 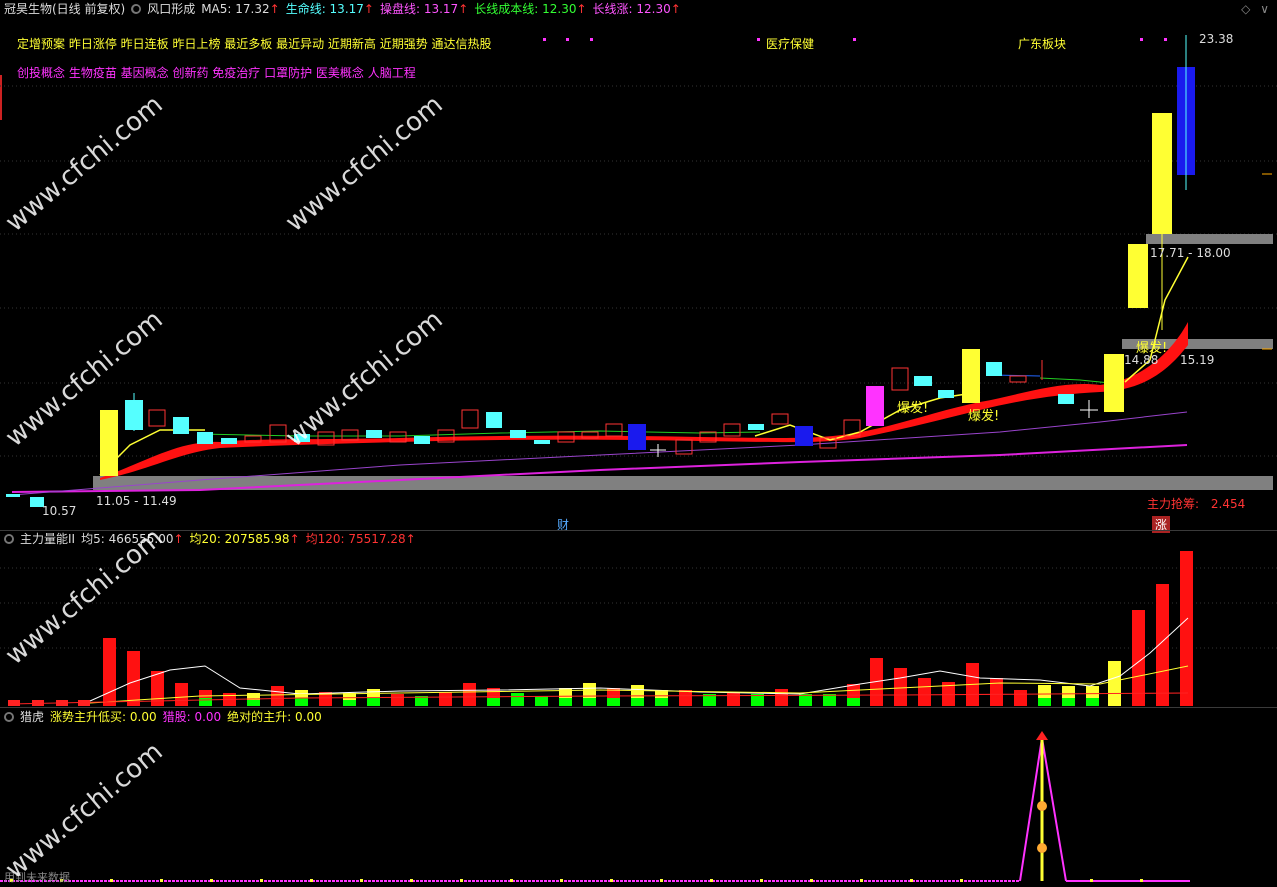 What do you see at coordinates (59, 511) in the screenshot?
I see `low-price-label: 10.57` at bounding box center [59, 511].